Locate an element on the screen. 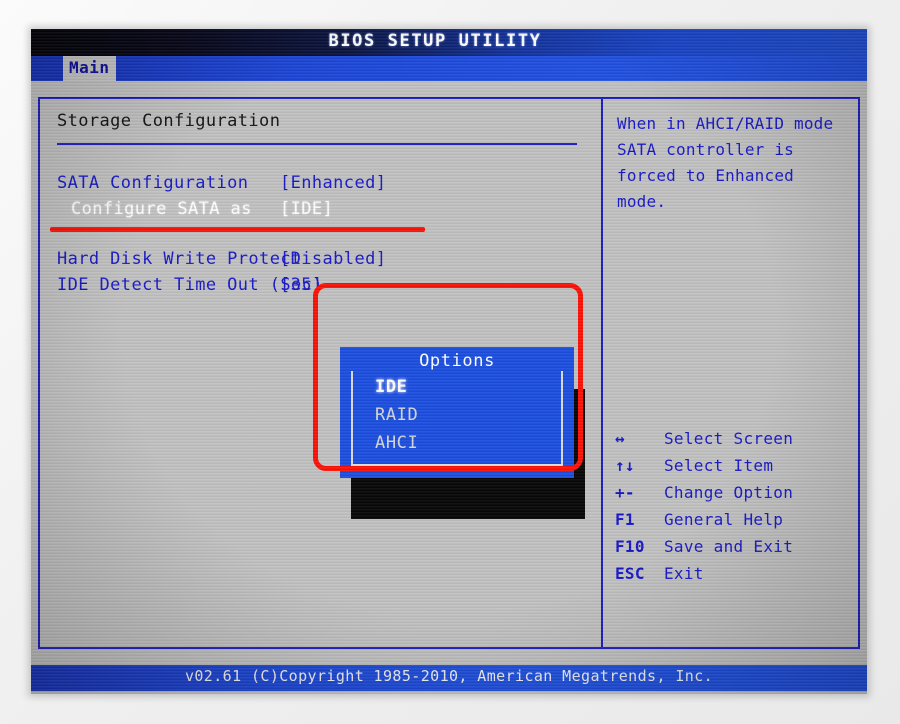 The image size is (900, 724). up-down-arrow-icon: ↑↓ is located at coordinates (625, 465).